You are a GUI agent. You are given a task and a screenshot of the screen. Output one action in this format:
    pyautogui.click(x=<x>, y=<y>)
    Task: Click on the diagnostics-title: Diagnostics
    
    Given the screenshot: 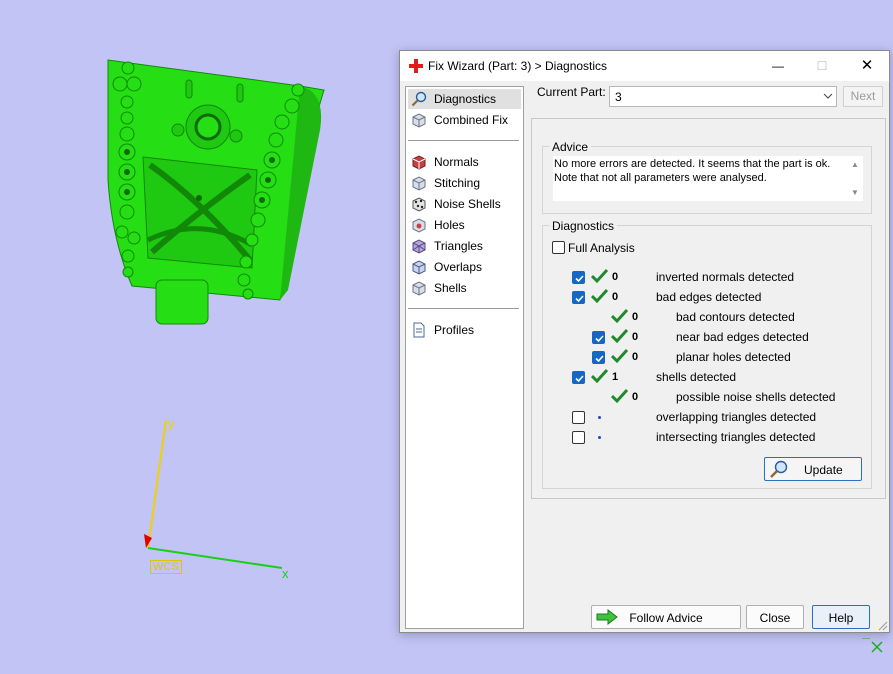 What is the action you would take?
    pyautogui.click(x=583, y=226)
    